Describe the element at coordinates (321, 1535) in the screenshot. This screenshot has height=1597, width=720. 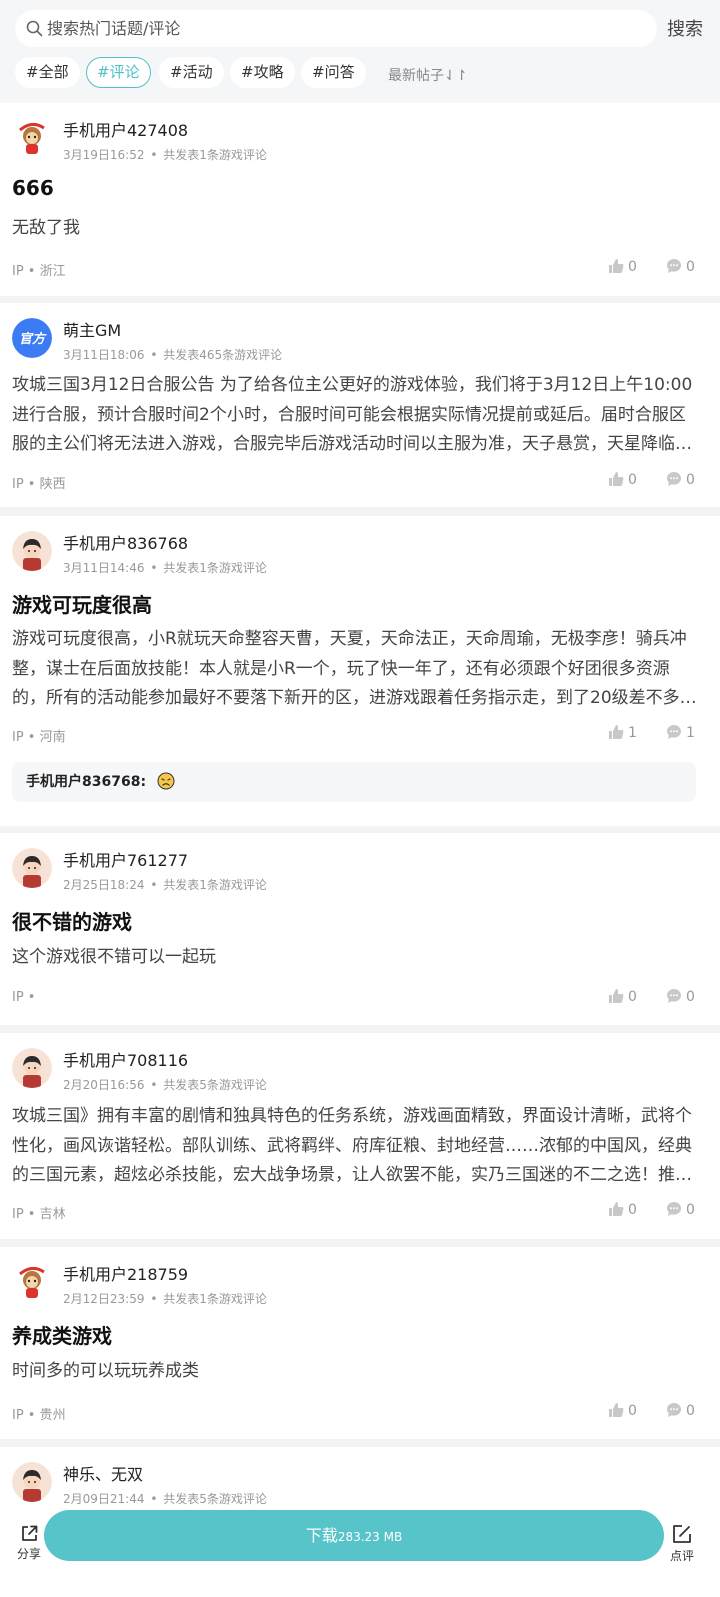
I see `download-label: 下载` at that location.